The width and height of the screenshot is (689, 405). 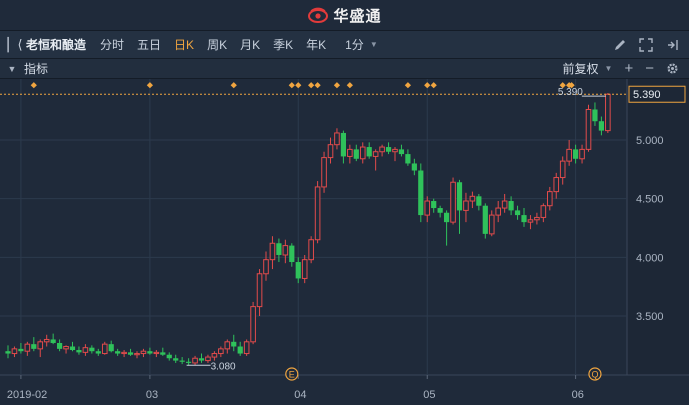 I want to click on minus-icon: −, so click(x=649, y=68).